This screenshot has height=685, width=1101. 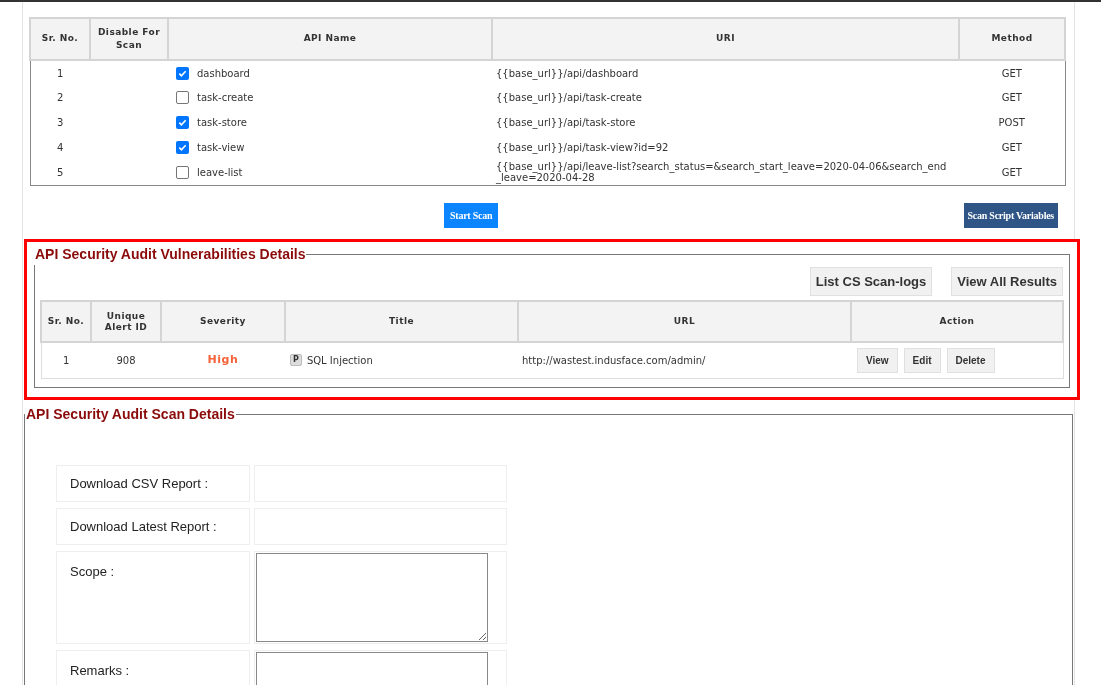 What do you see at coordinates (153, 526) in the screenshot?
I see `form-label-cell: Download Latest Report :` at bounding box center [153, 526].